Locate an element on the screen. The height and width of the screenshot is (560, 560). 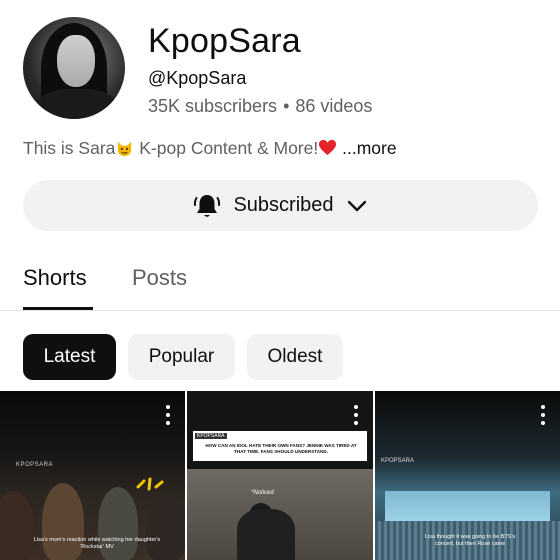
short-overlay-text: *Noticed is located at coordinates (262, 493).